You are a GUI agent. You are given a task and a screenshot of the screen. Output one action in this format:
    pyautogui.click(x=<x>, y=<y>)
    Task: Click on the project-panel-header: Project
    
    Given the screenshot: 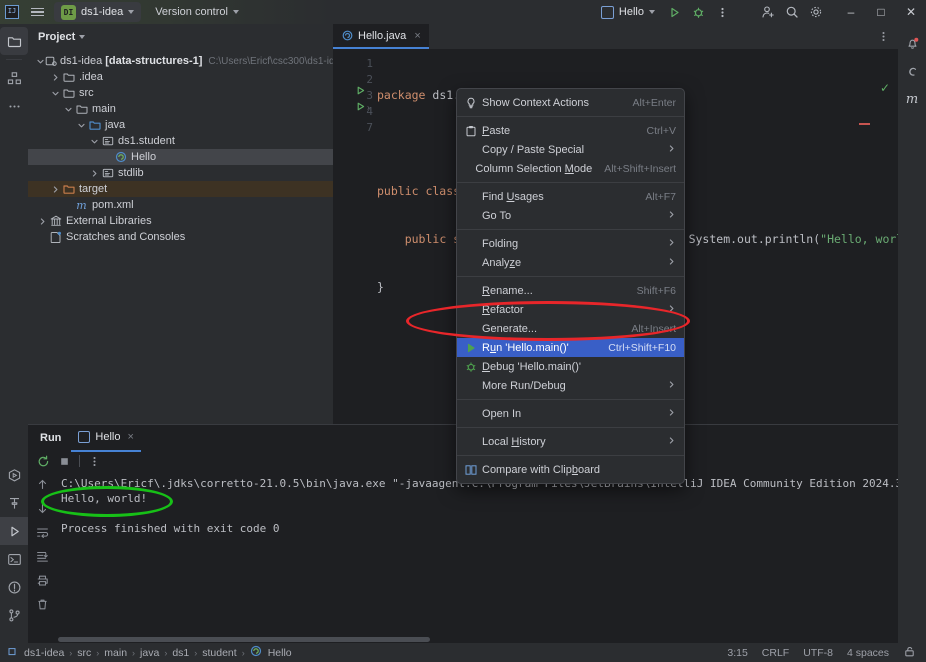 What is the action you would take?
    pyautogui.click(x=180, y=37)
    